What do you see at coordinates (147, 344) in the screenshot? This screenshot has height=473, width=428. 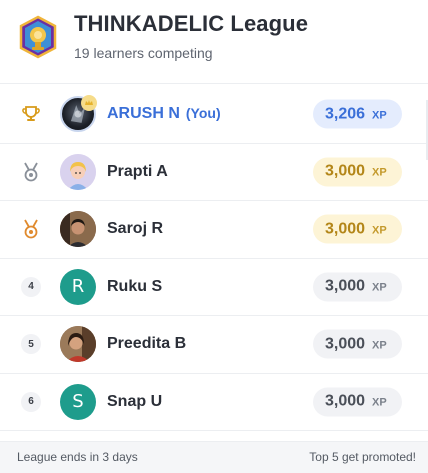 I see `learner-name: Preedita B` at bounding box center [147, 344].